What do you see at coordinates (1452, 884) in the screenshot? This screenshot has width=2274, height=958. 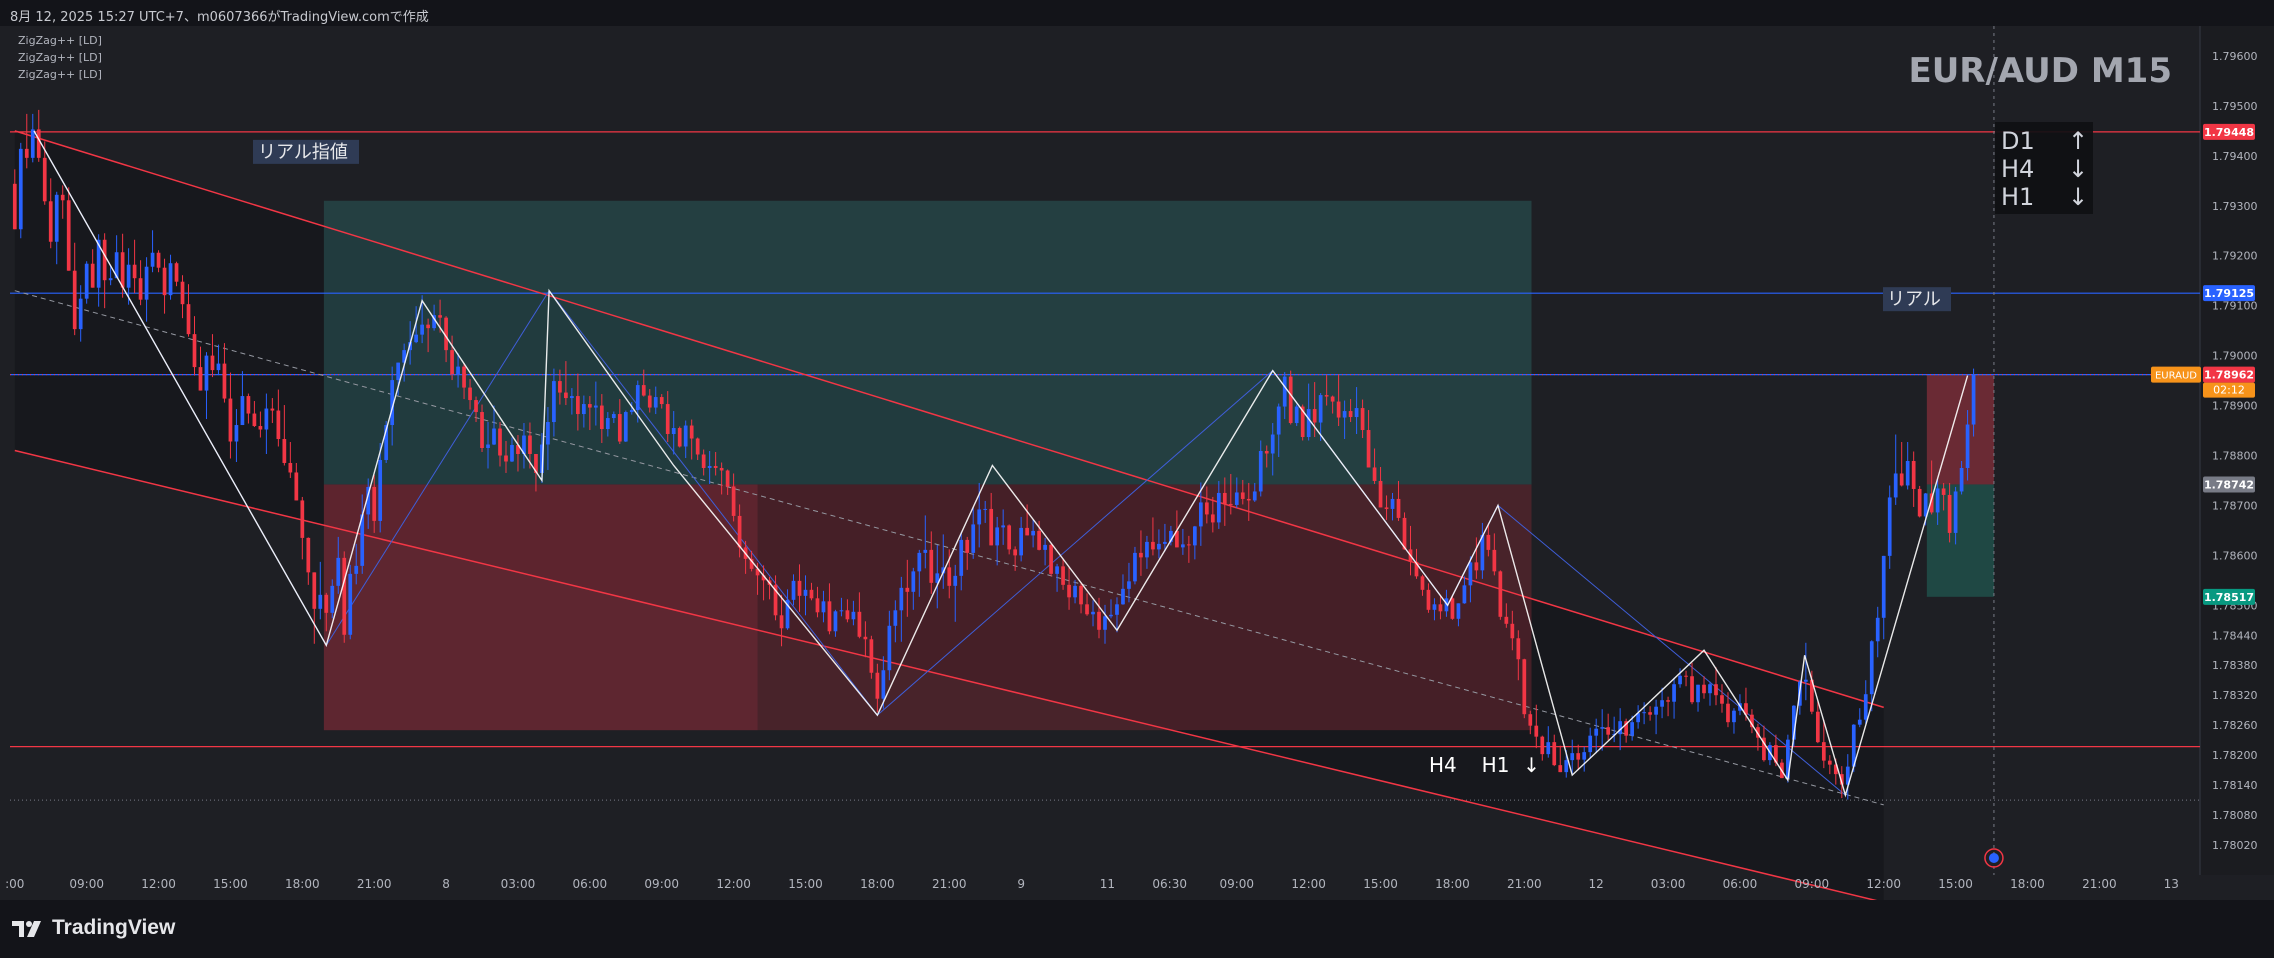 I see `x-axis-tick-label: 18:00` at bounding box center [1452, 884].